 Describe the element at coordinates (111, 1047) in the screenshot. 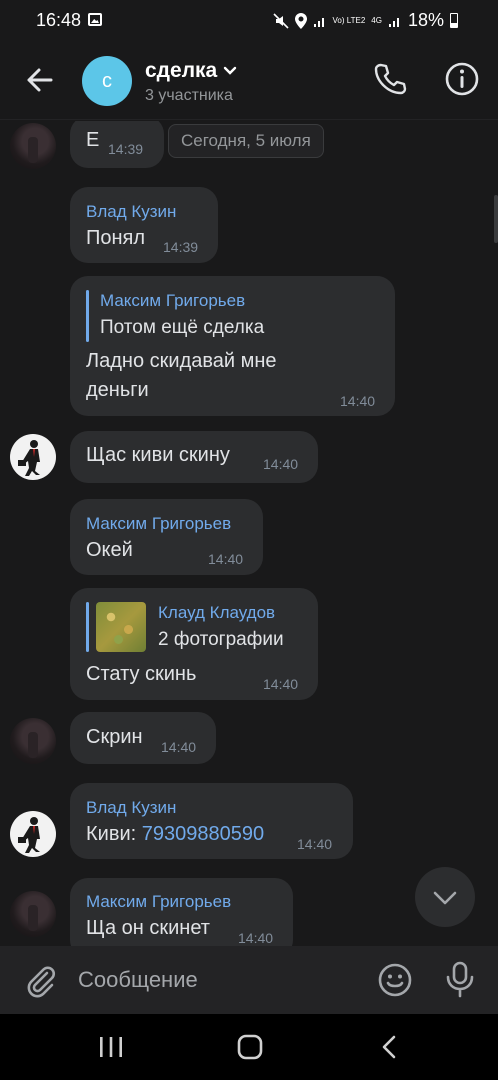

I see `recent-apps-icon` at that location.